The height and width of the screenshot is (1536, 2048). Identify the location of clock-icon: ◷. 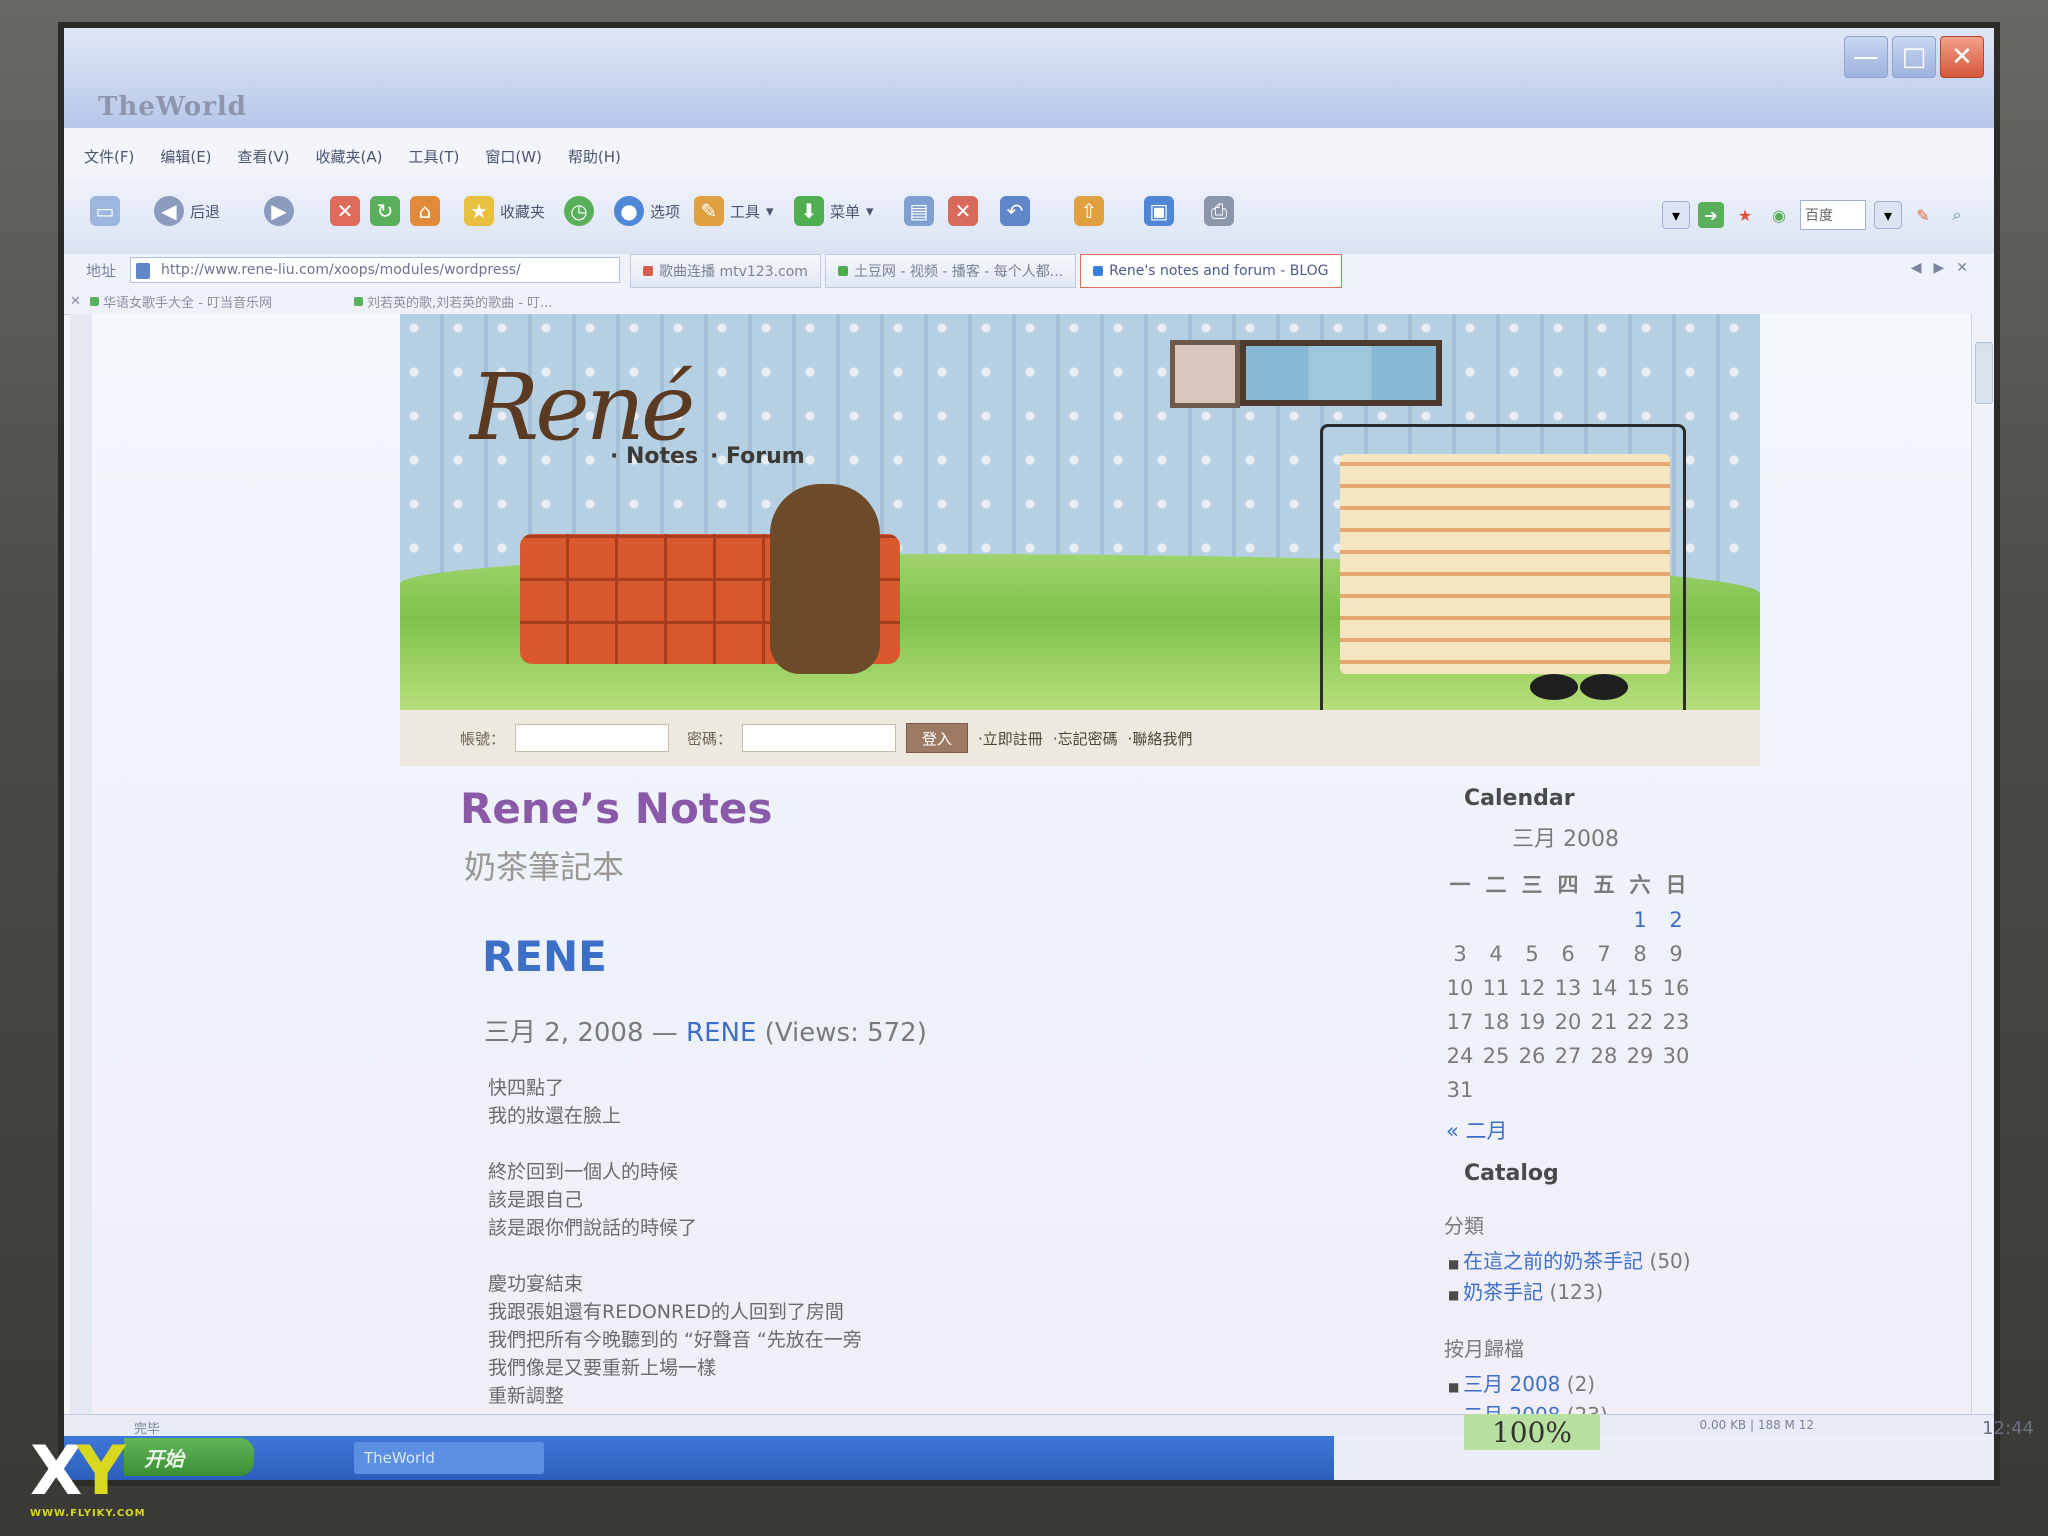
(579, 211).